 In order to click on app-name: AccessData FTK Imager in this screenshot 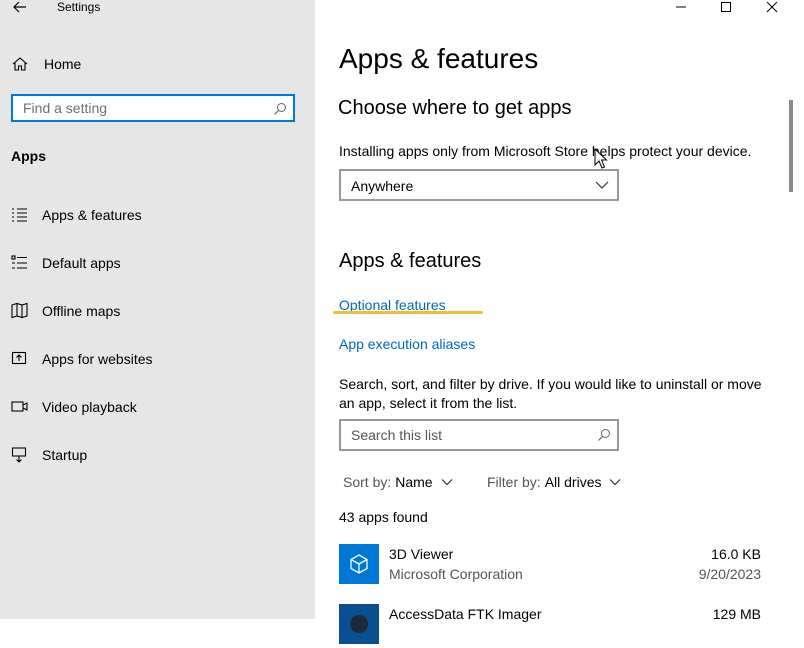, I will do `click(465, 614)`.